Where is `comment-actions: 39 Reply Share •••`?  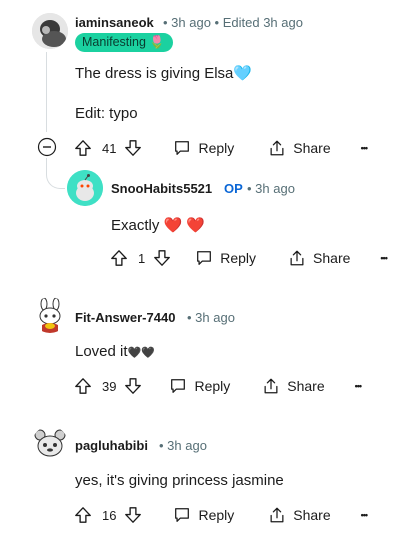
comment-actions: 39 Reply Share ••• is located at coordinates (218, 386).